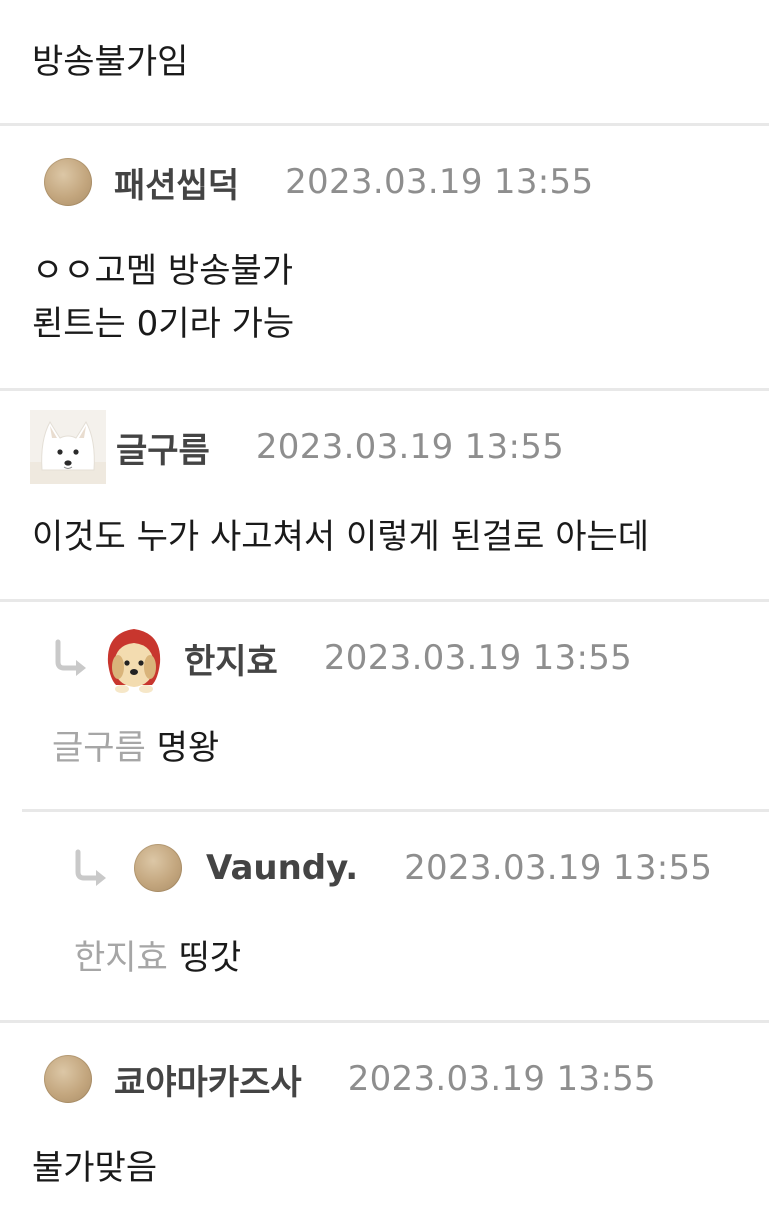  I want to click on comment-nickname: 쿄야마카즈사, so click(208, 1079).